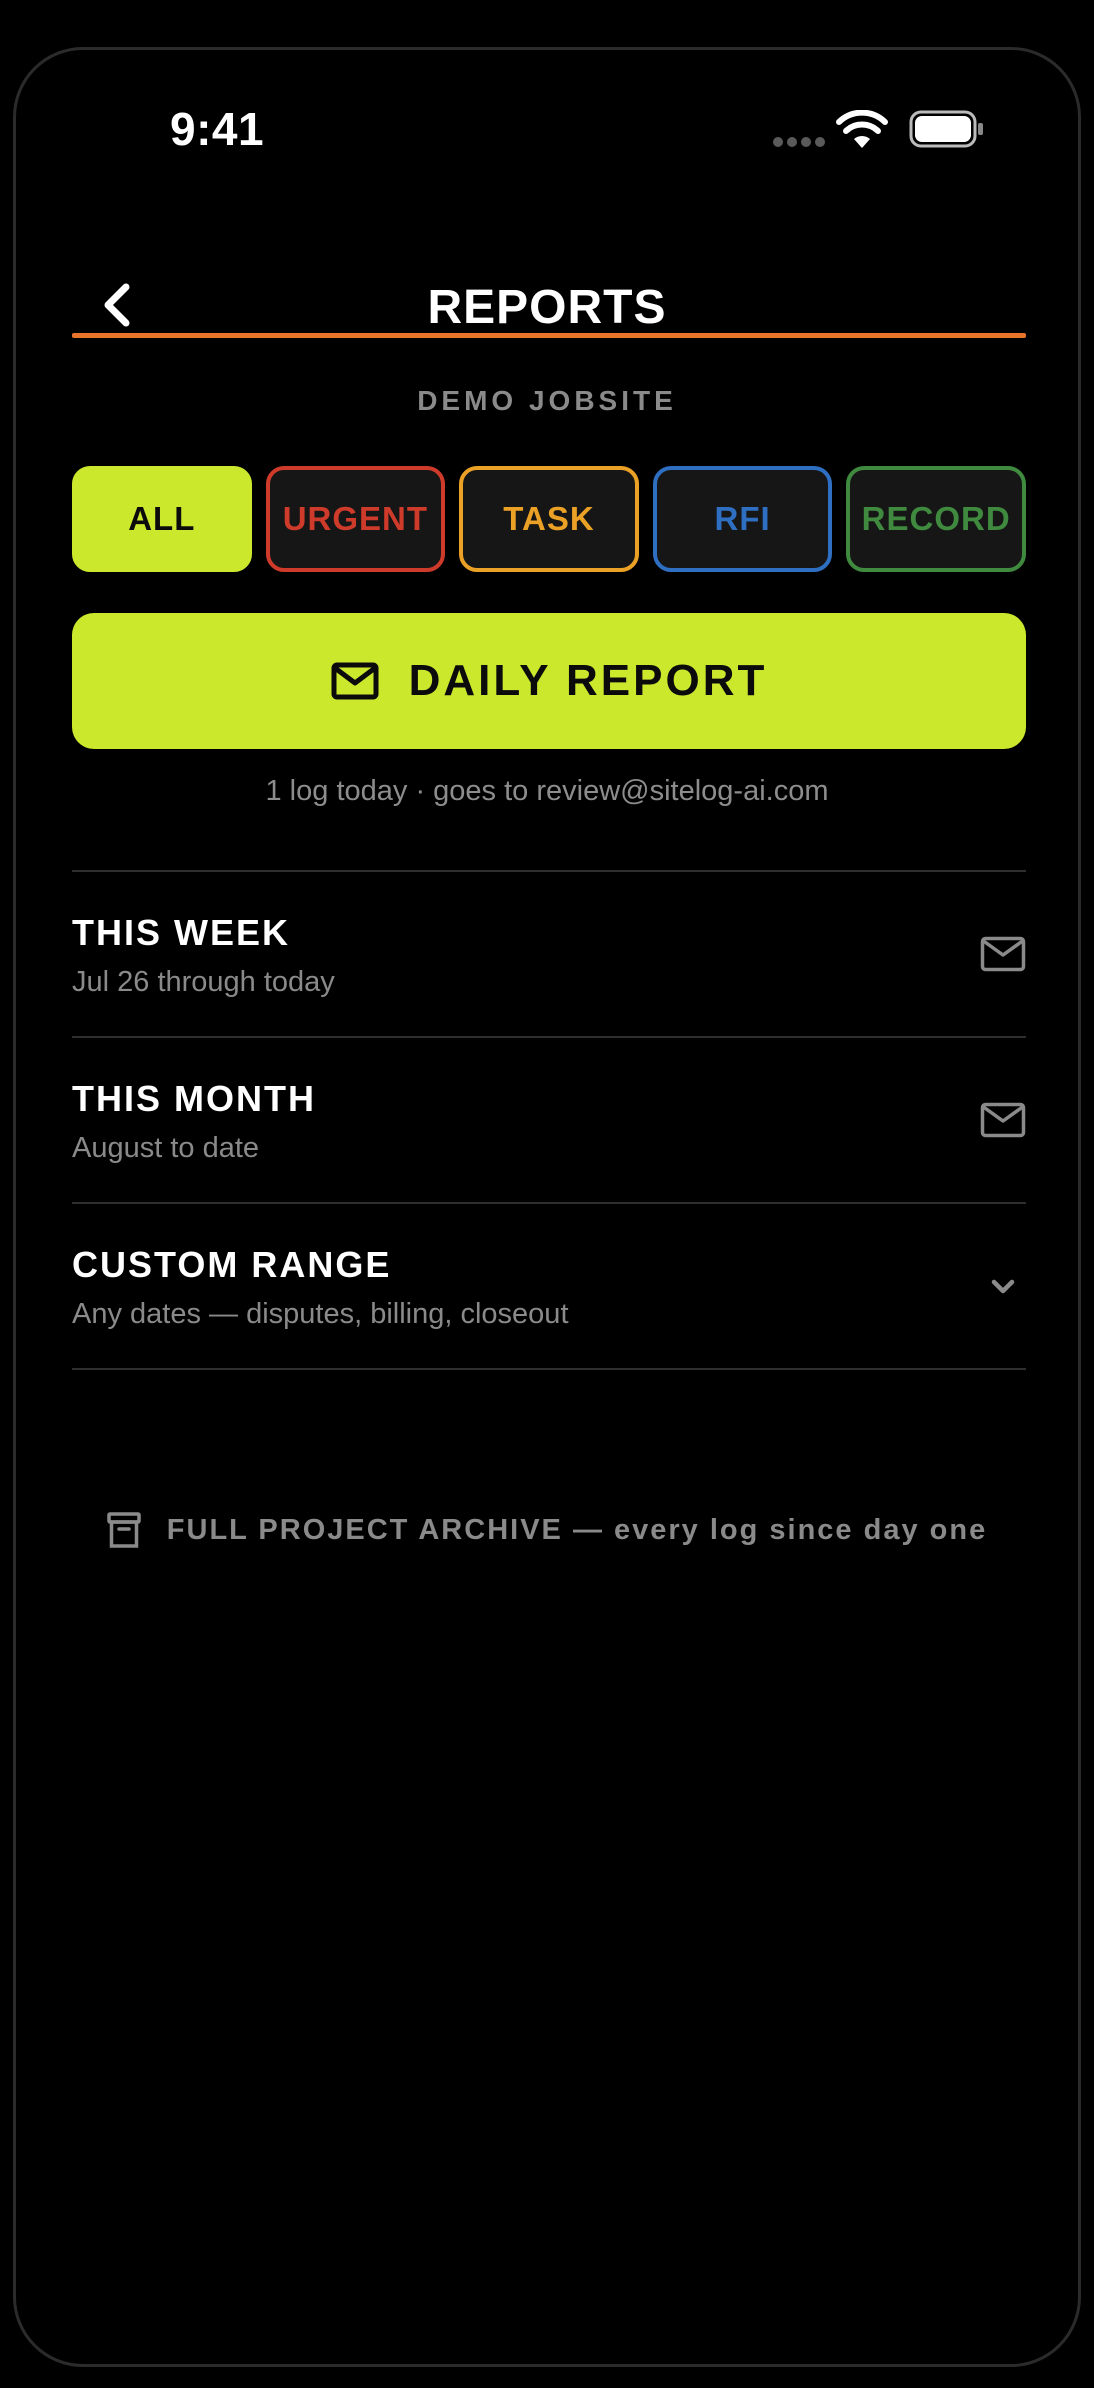 Image resolution: width=1094 pixels, height=2388 pixels. Describe the element at coordinates (1003, 1288) in the screenshot. I see `chevron-down-icon` at that location.